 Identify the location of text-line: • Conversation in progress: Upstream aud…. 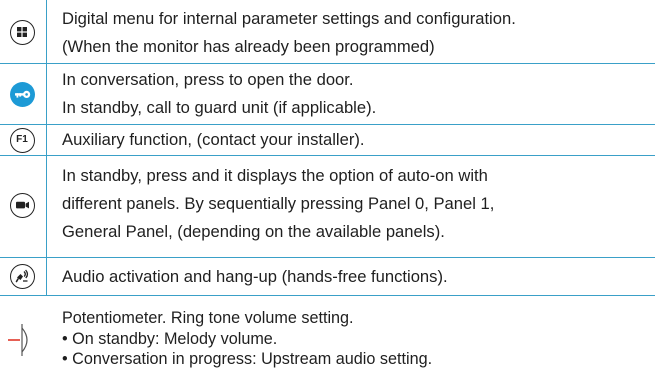
(247, 359).